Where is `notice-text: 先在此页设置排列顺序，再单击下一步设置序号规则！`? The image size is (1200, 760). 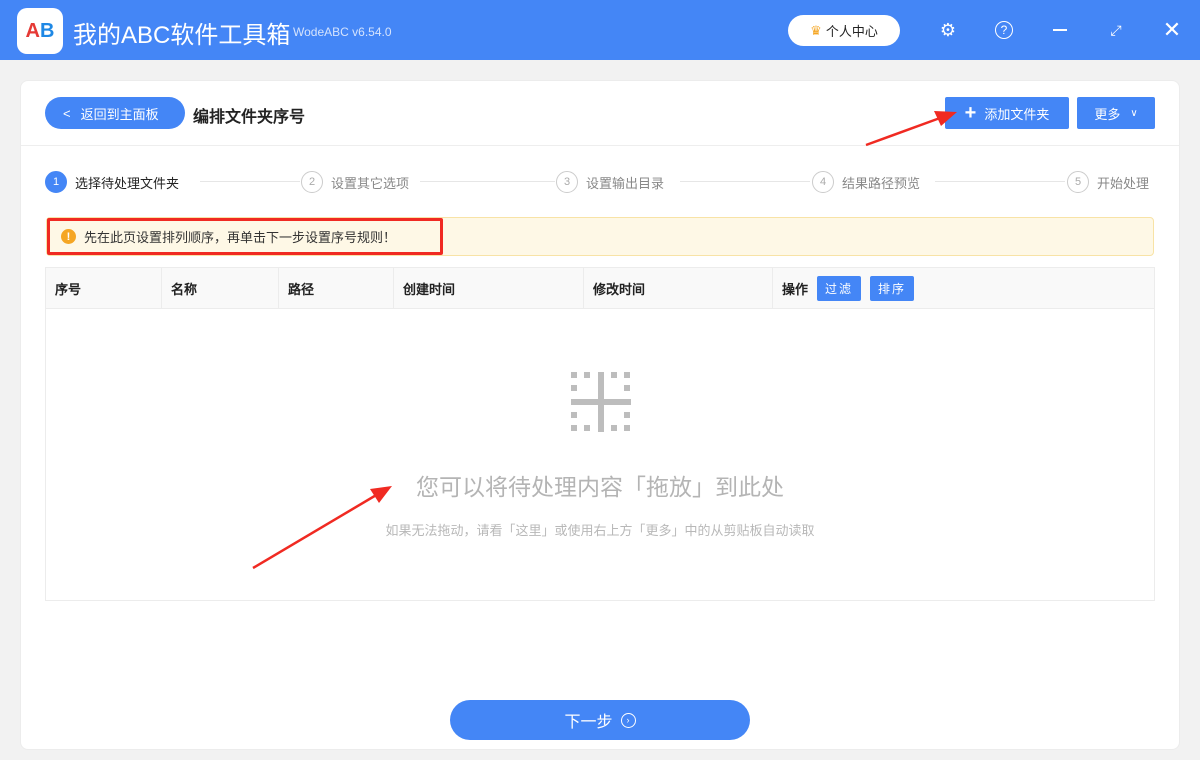 notice-text: 先在此页设置排列顺序，再单击下一步设置序号规则！ is located at coordinates (240, 237).